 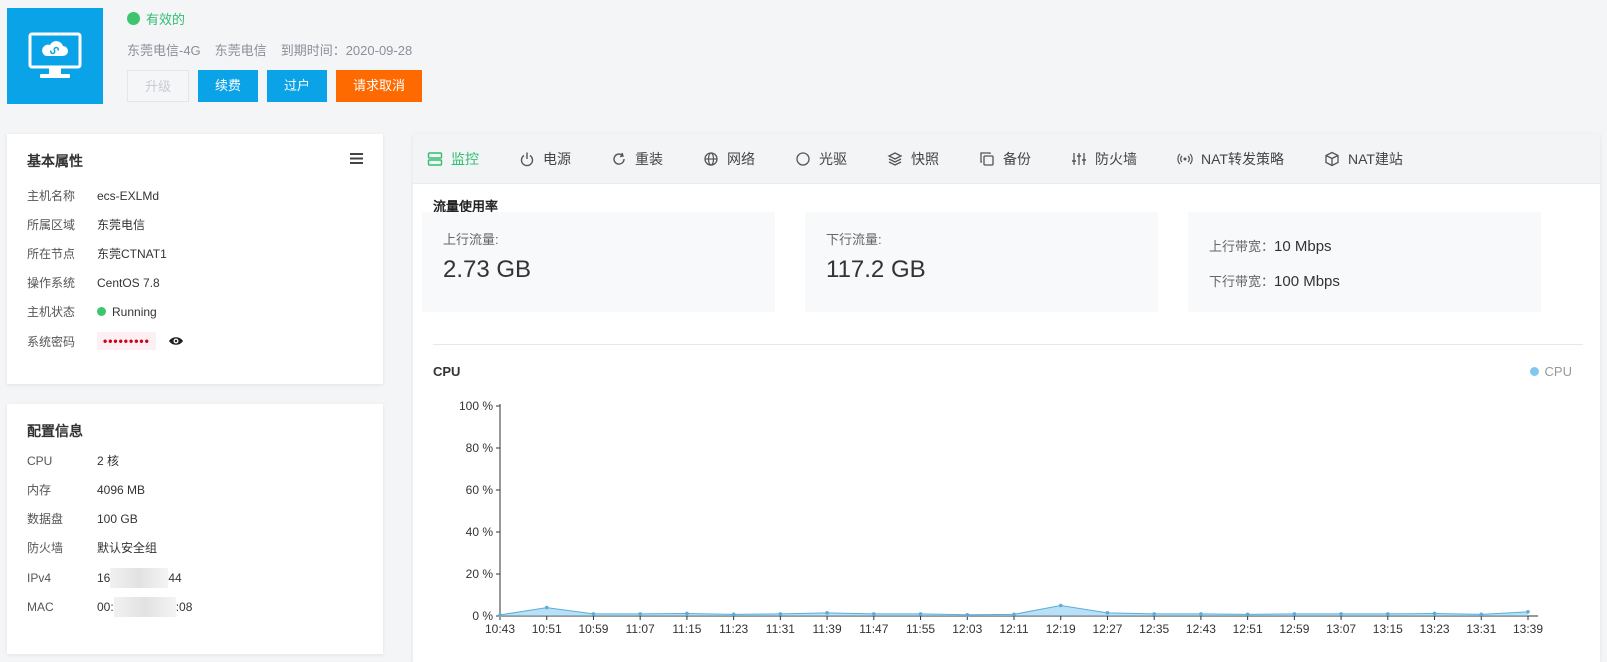 What do you see at coordinates (132, 254) in the screenshot?
I see `node-value: 东莞CTNAT1` at bounding box center [132, 254].